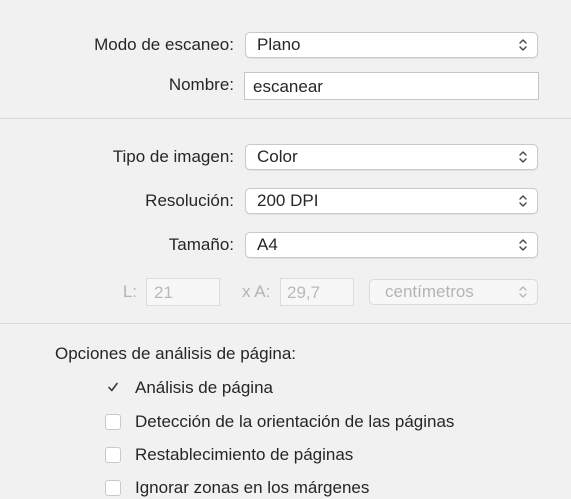 This screenshot has height=499, width=571. Describe the element at coordinates (256, 291) in the screenshot. I see `height-label: x A:` at that location.